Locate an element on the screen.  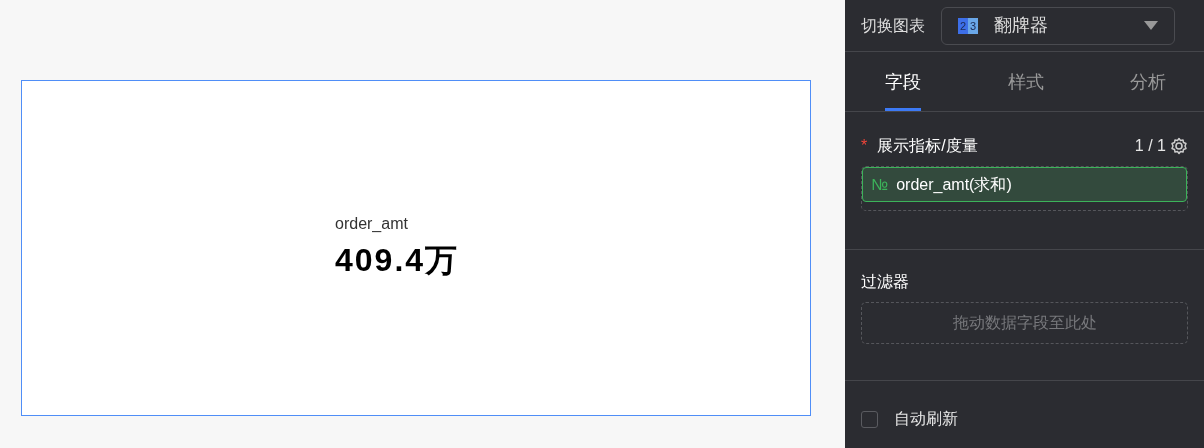
checkbox is located at coordinates (869, 419).